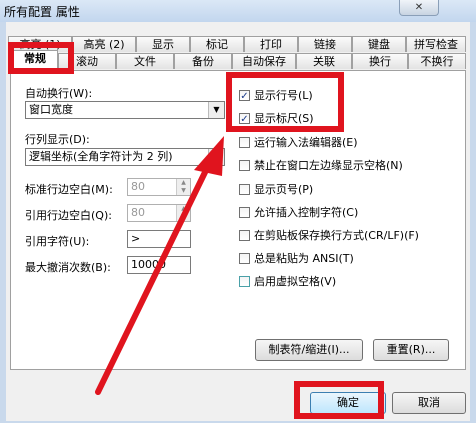  Describe the element at coordinates (125, 110) in the screenshot. I see `wrap-select: 窗口宽度 ▼` at that location.